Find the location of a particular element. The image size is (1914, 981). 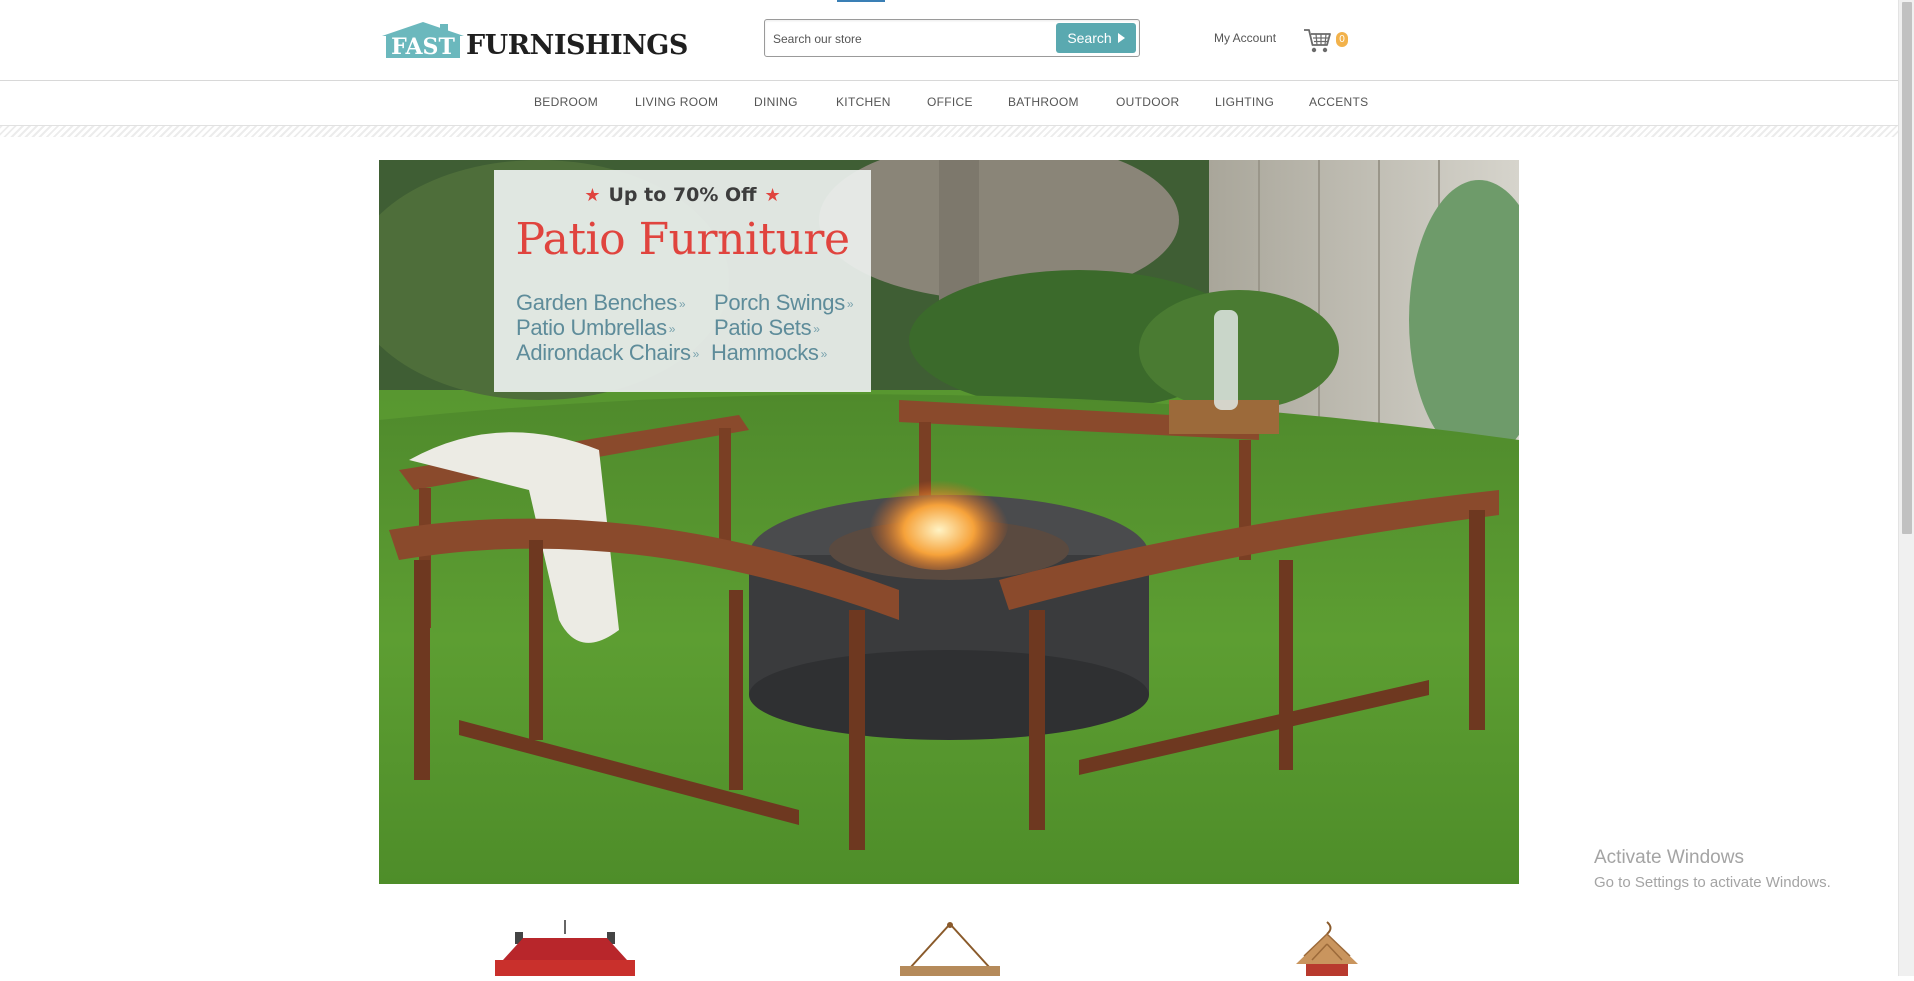

shopping-cart-icon is located at coordinates (1317, 41).